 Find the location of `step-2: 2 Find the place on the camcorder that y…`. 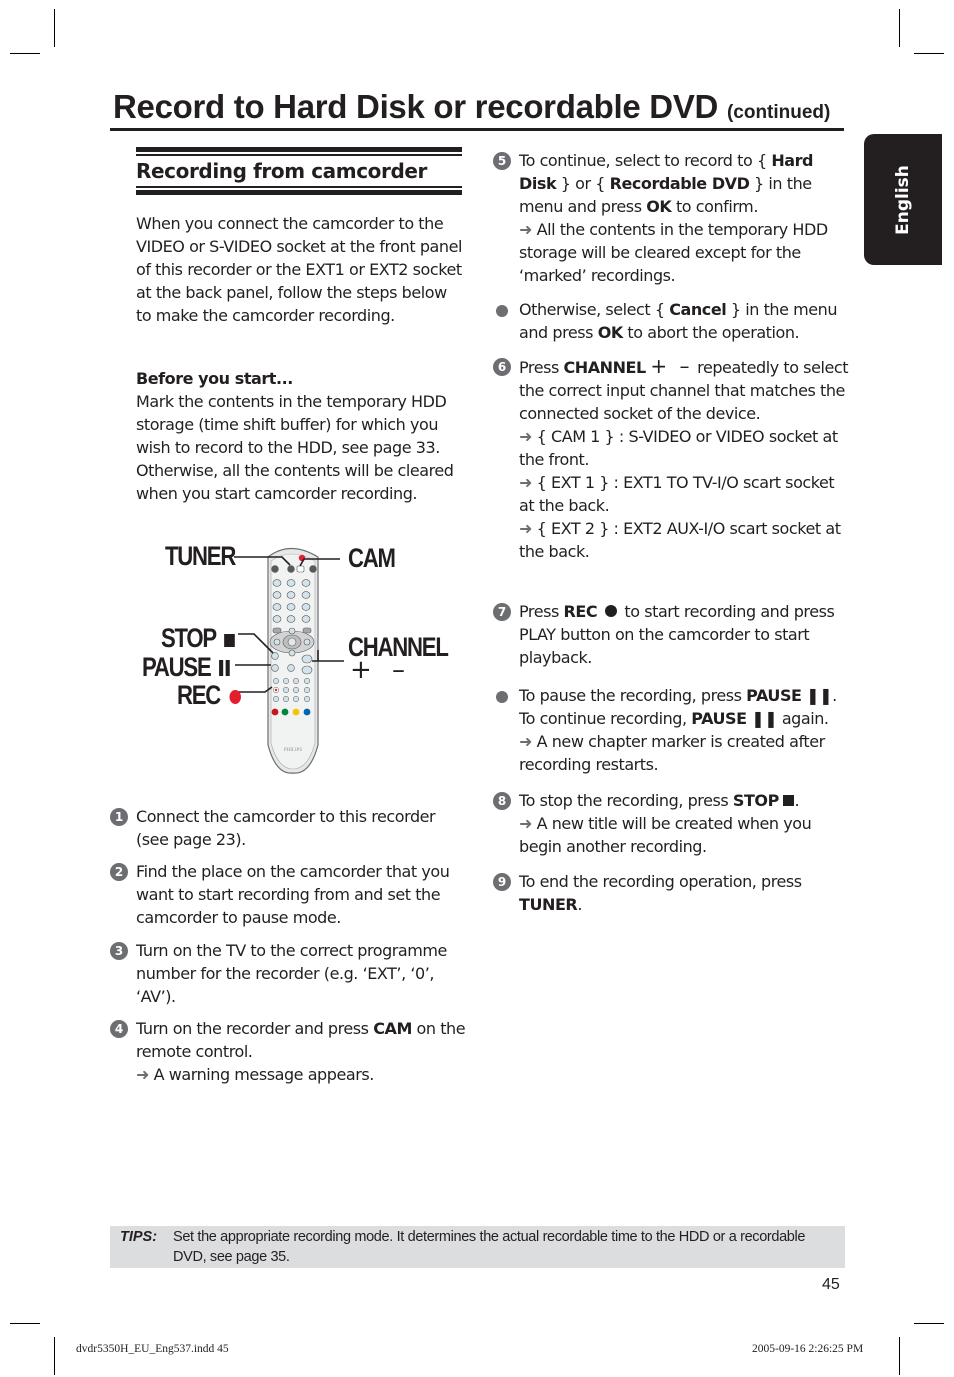

step-2: 2 Find the place on the camcorder that y… is located at coordinates (290, 894).